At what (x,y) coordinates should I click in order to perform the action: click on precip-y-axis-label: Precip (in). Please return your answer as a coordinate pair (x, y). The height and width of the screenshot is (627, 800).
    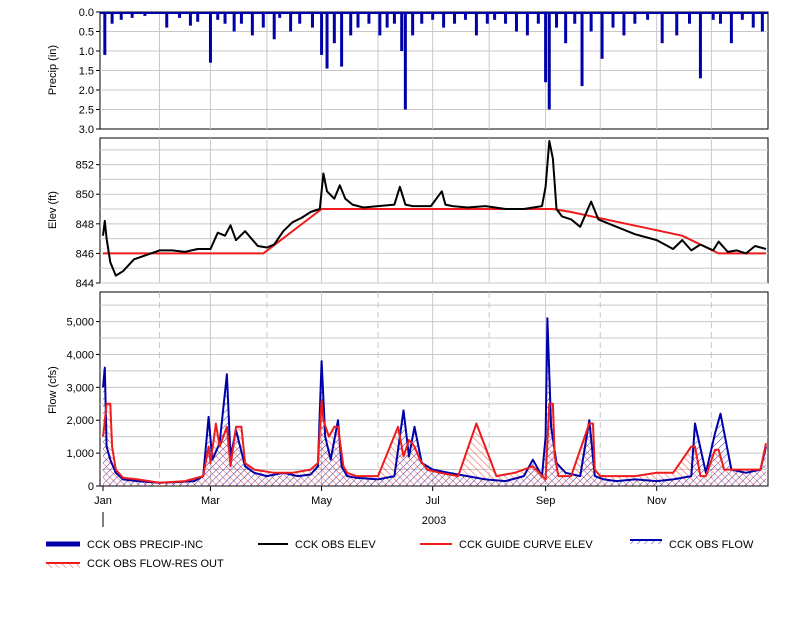
    Looking at the image, I should click on (53, 70).